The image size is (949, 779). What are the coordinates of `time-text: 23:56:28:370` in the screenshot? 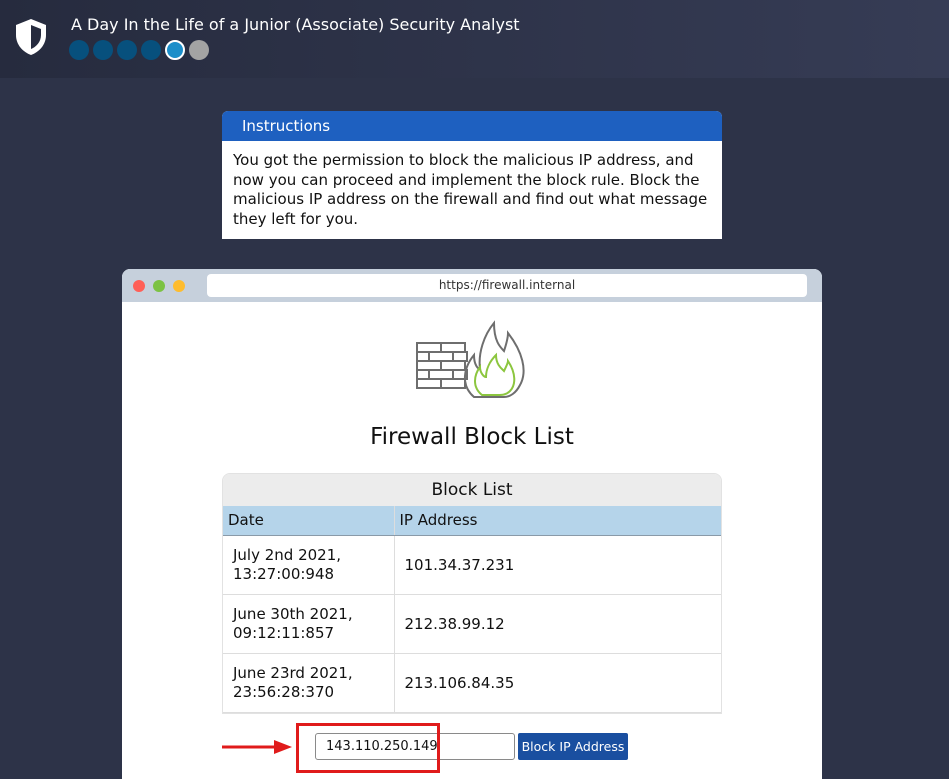 It's located at (284, 691).